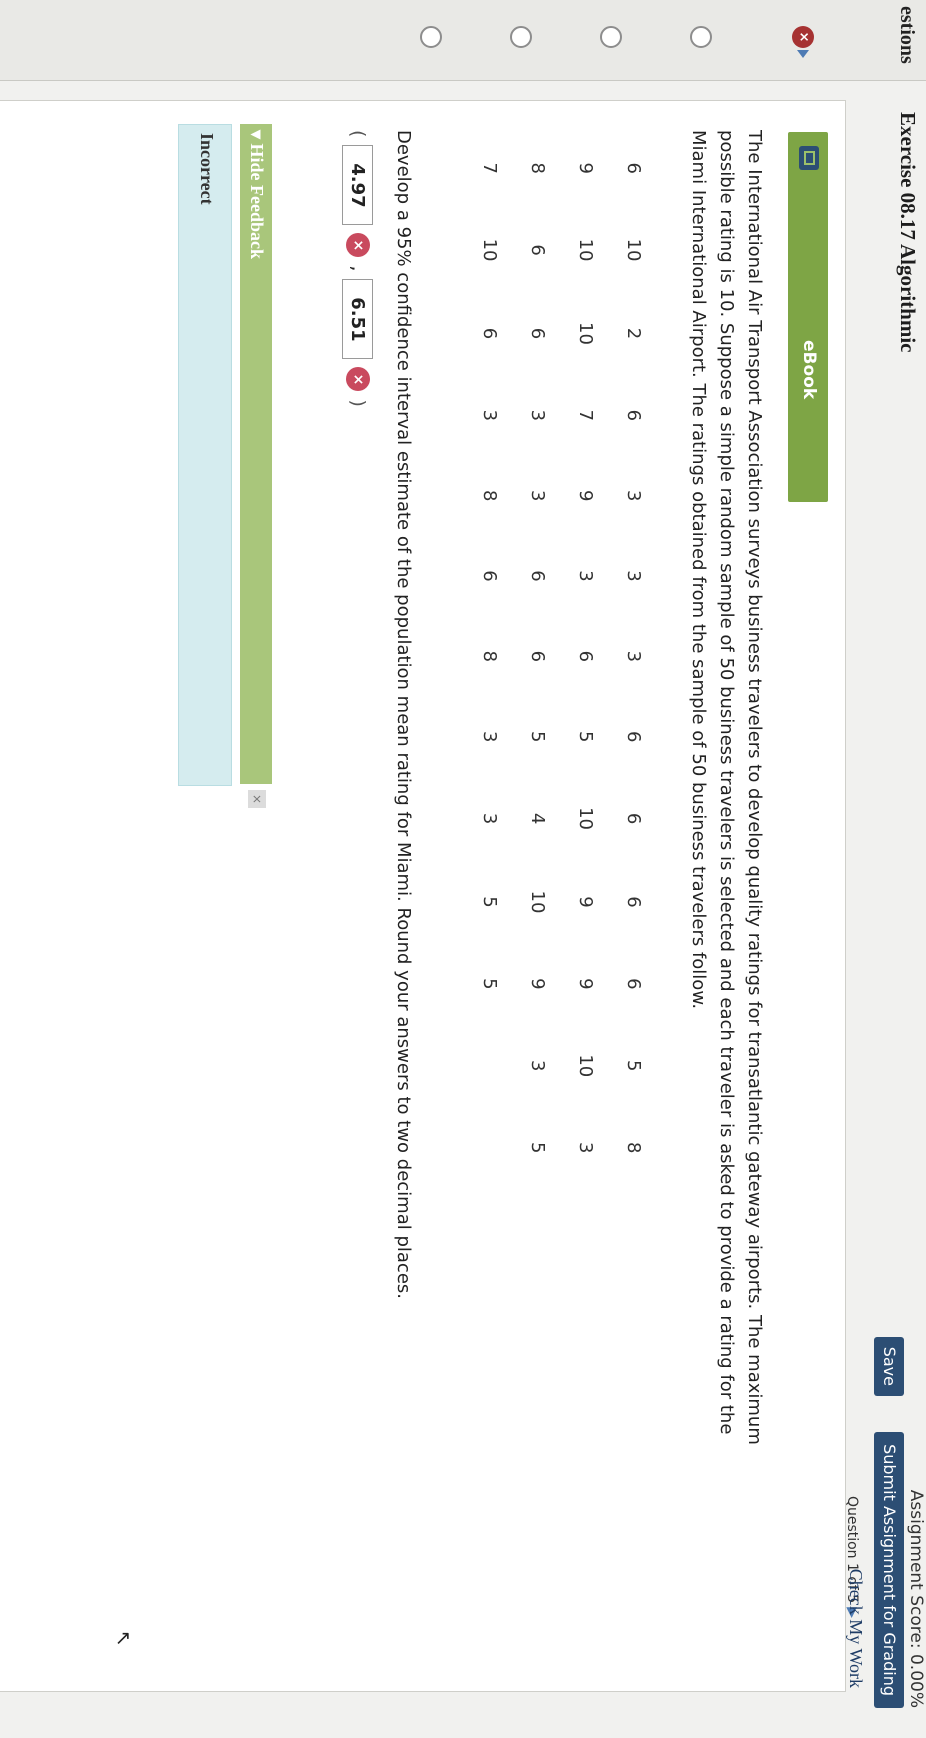 Image resolution: width=926 pixels, height=1738 pixels. Describe the element at coordinates (358, 319) in the screenshot. I see `upper-bound-input: 6.51` at that location.